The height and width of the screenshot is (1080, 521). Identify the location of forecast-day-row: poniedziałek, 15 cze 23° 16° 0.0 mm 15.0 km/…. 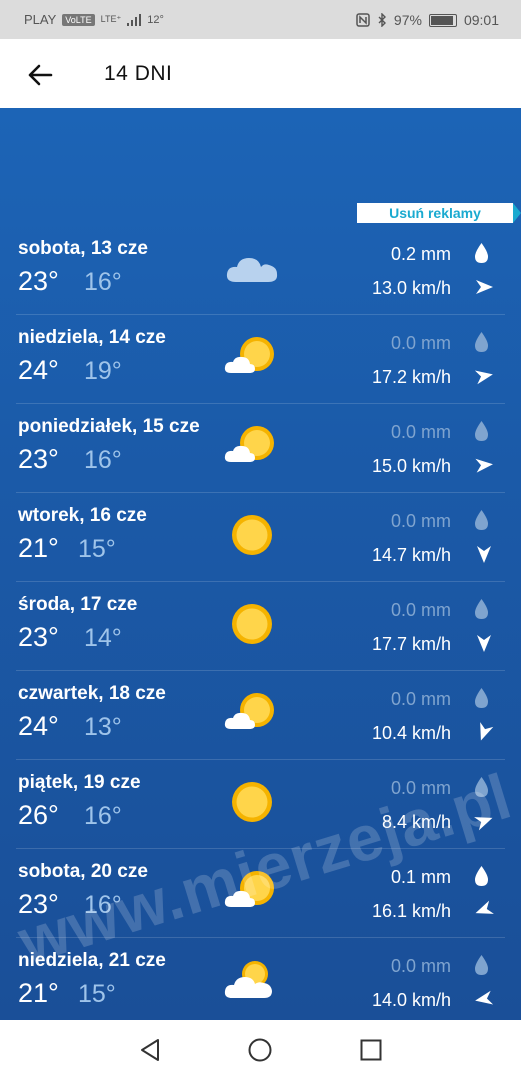
(260, 448).